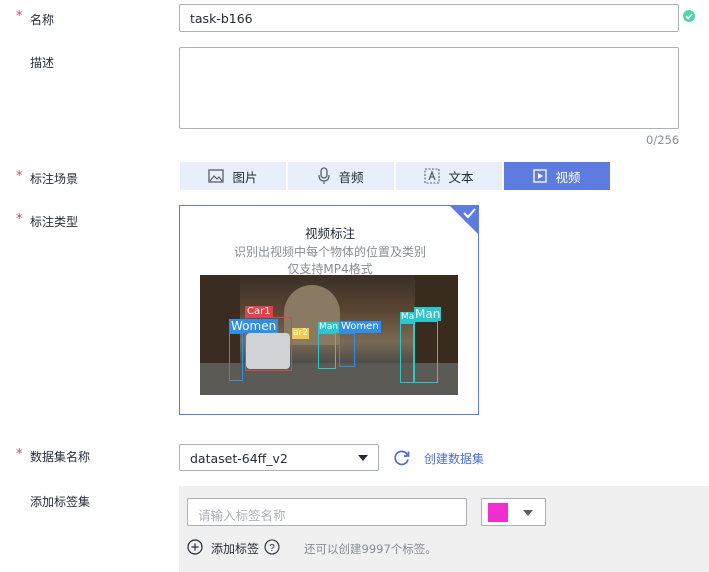 The height and width of the screenshot is (572, 709). What do you see at coordinates (663, 140) in the screenshot?
I see `char-counter: 0/256` at bounding box center [663, 140].